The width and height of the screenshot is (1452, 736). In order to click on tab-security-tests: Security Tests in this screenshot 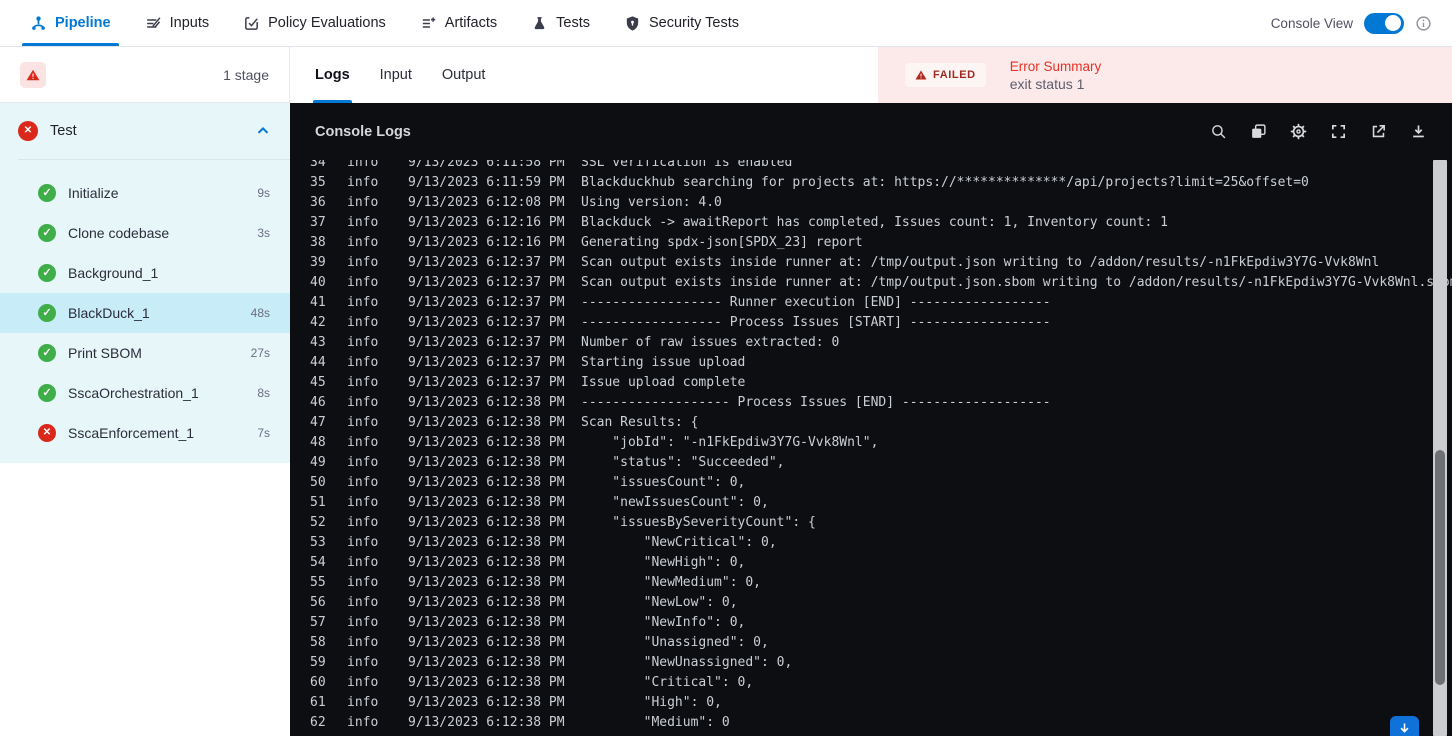, I will do `click(681, 23)`.